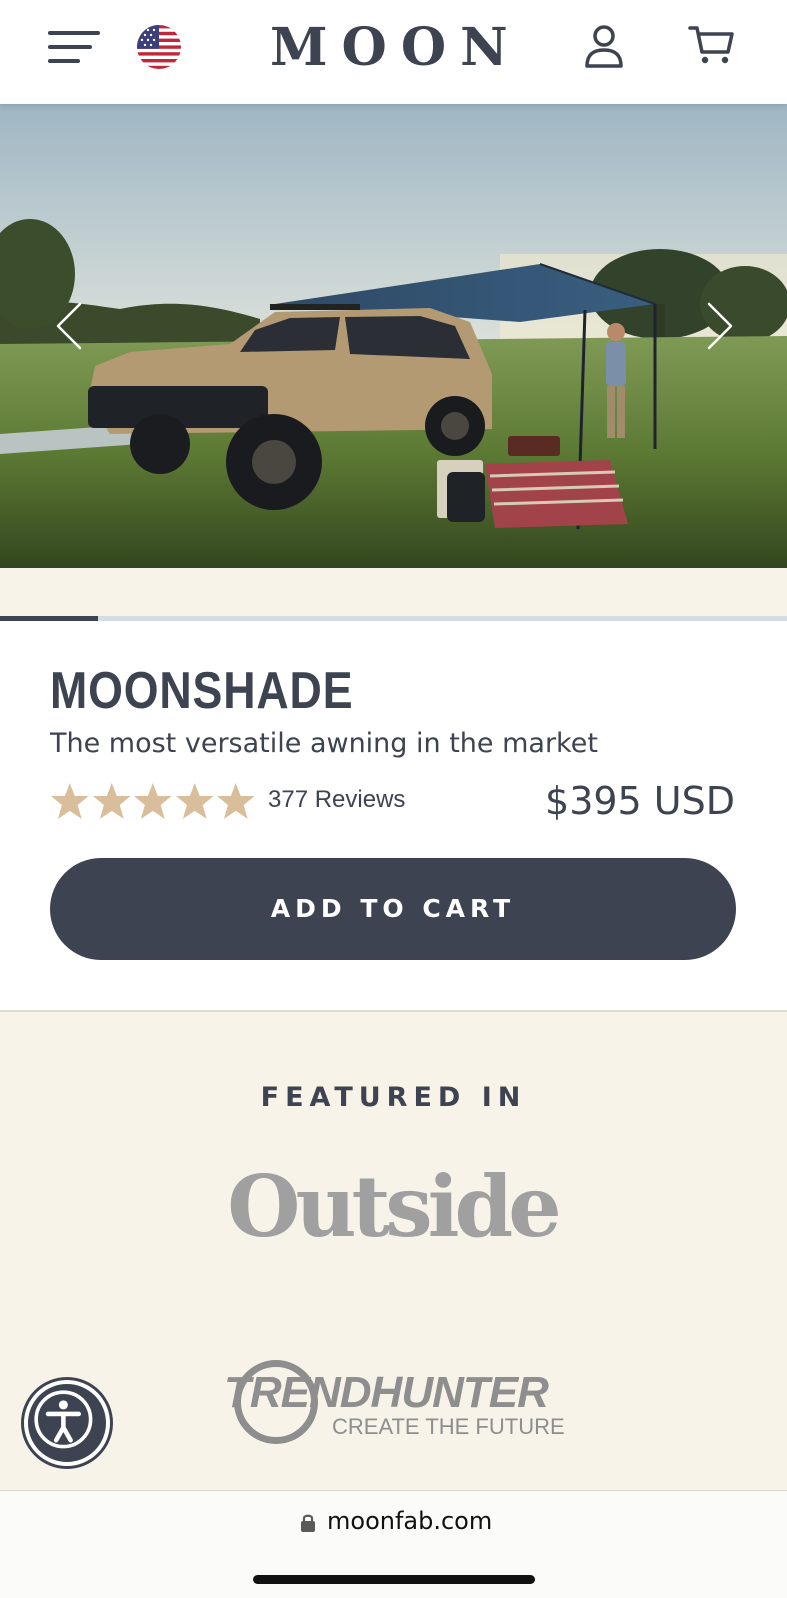  I want to click on site-header: MOON, so click(393, 52).